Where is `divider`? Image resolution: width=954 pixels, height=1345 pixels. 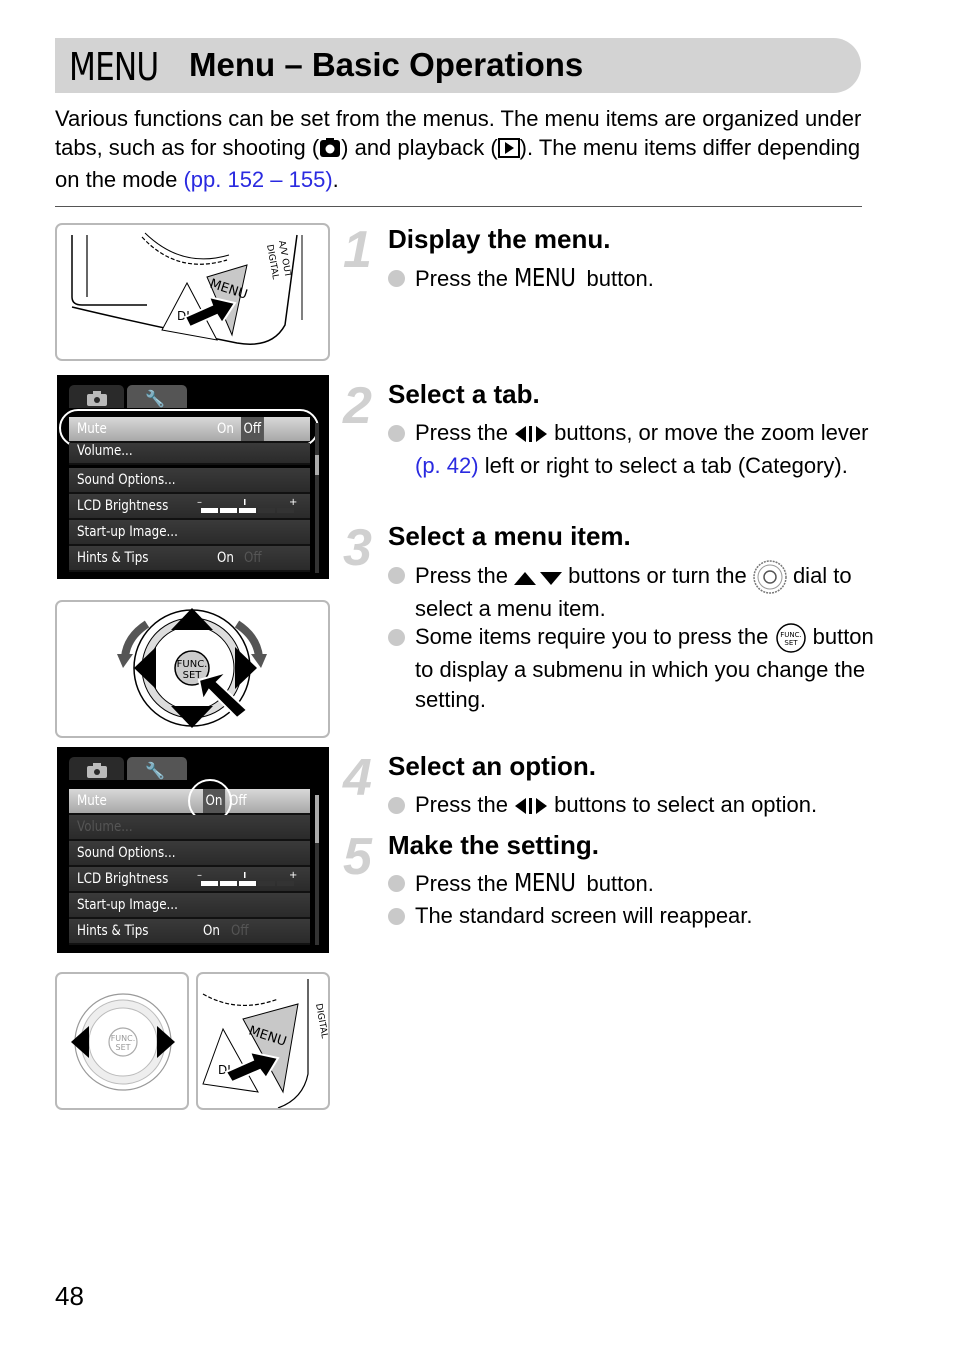
divider is located at coordinates (458, 206).